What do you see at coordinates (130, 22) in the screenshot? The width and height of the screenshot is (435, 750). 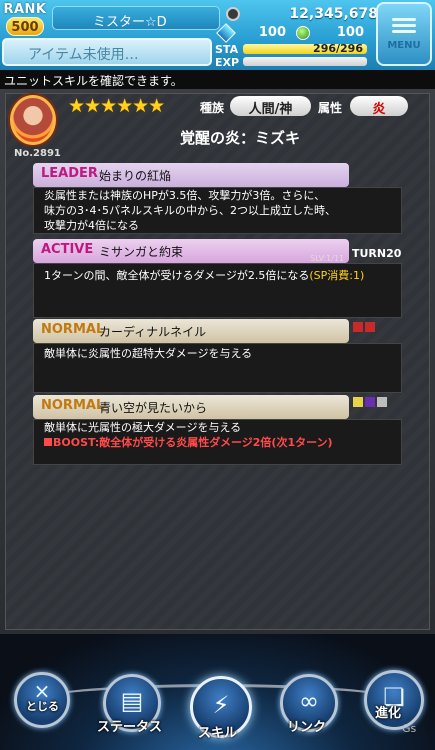 I see `player-name: ミスター☆D` at bounding box center [130, 22].